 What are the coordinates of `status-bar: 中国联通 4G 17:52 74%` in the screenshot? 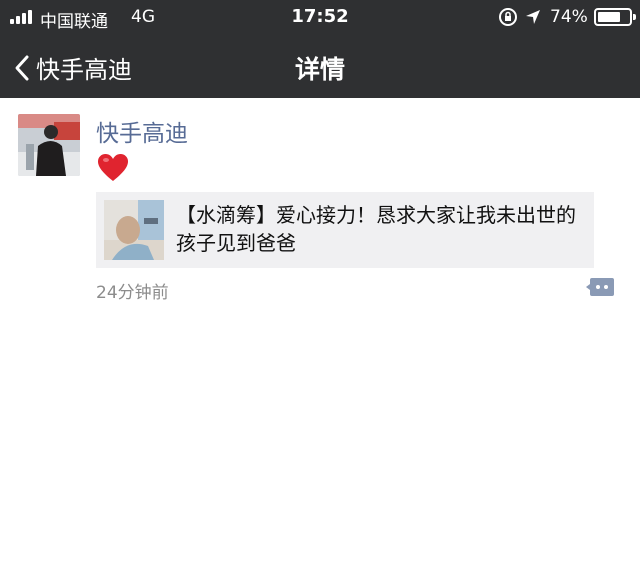 It's located at (320, 17).